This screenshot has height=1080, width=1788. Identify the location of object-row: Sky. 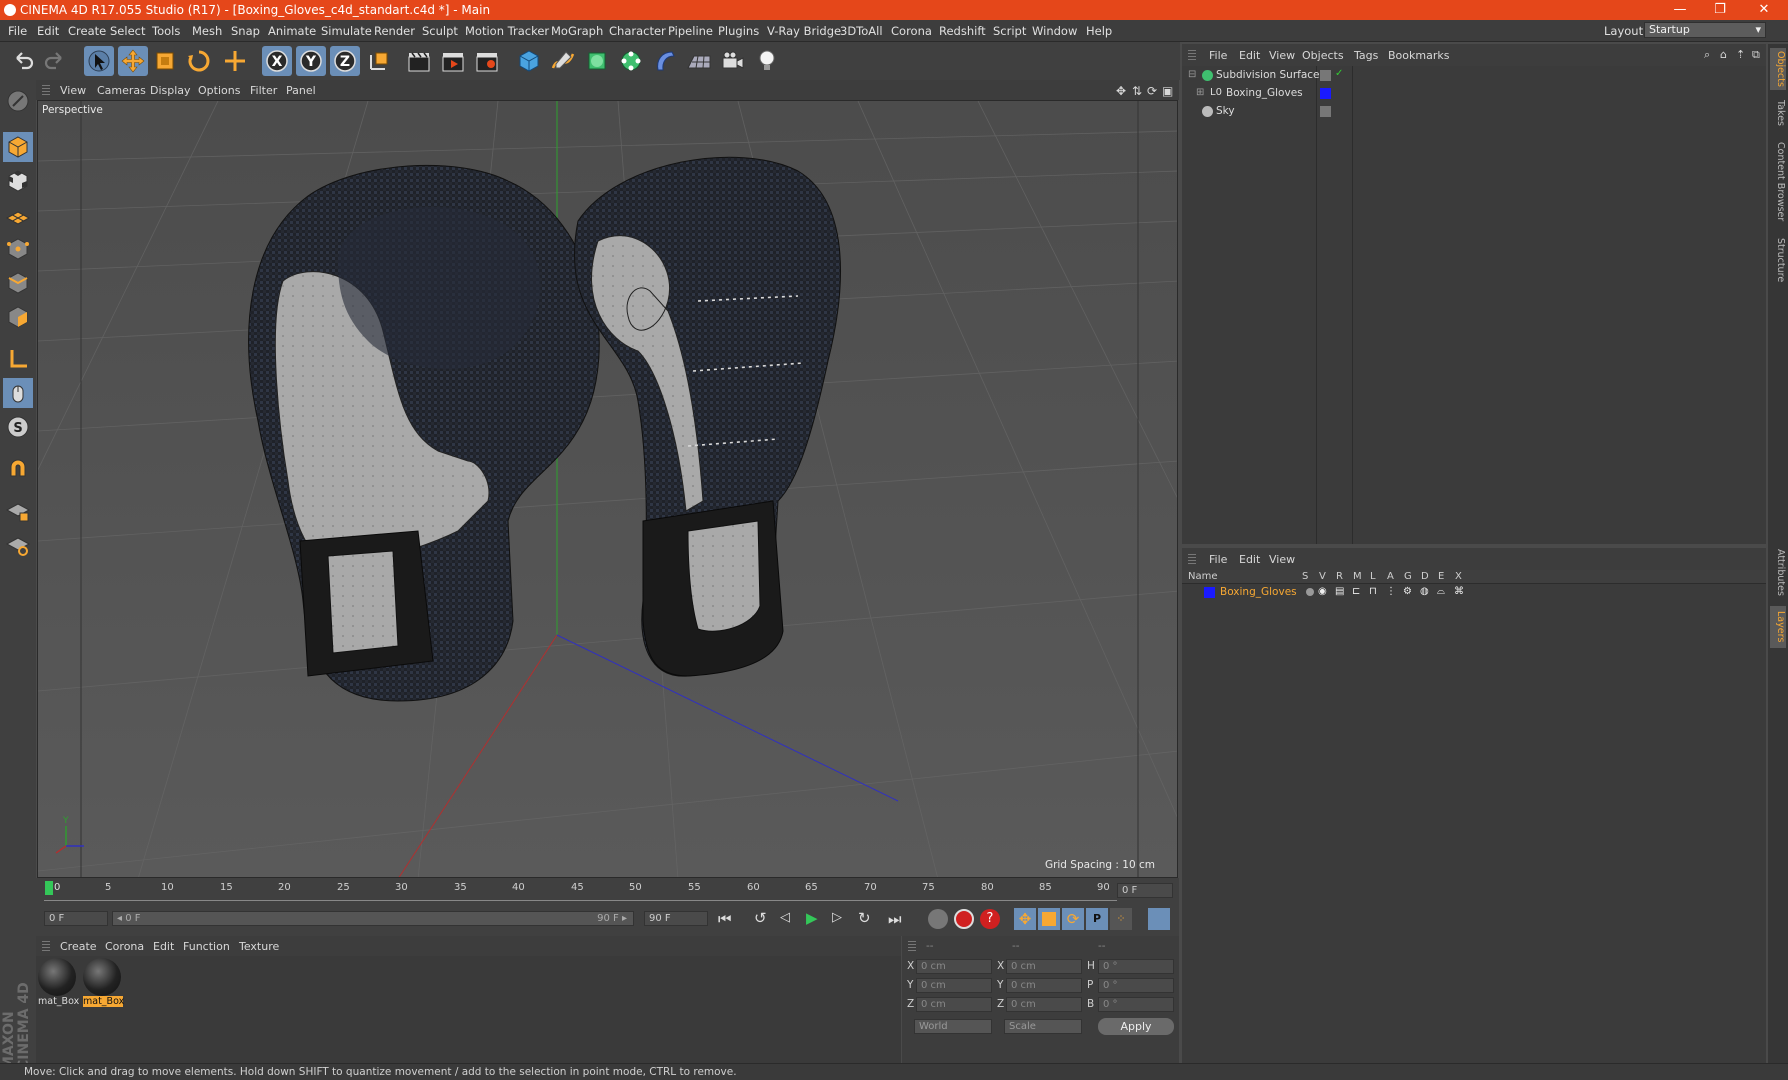
(1474, 112).